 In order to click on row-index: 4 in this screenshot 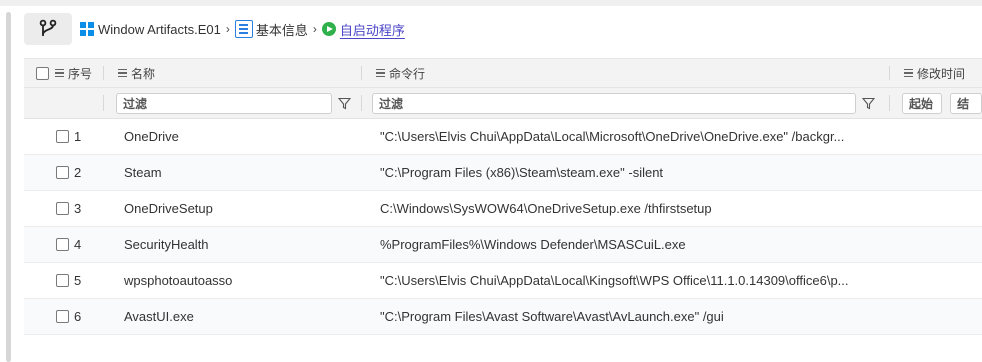, I will do `click(78, 244)`.